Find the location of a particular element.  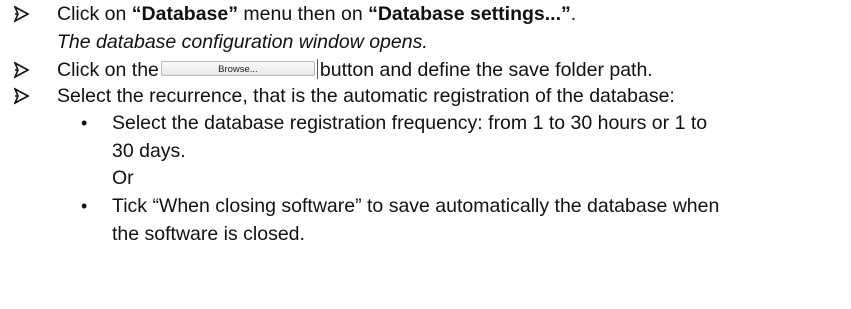

step-1-database-settings: “Database settings...” is located at coordinates (469, 14).